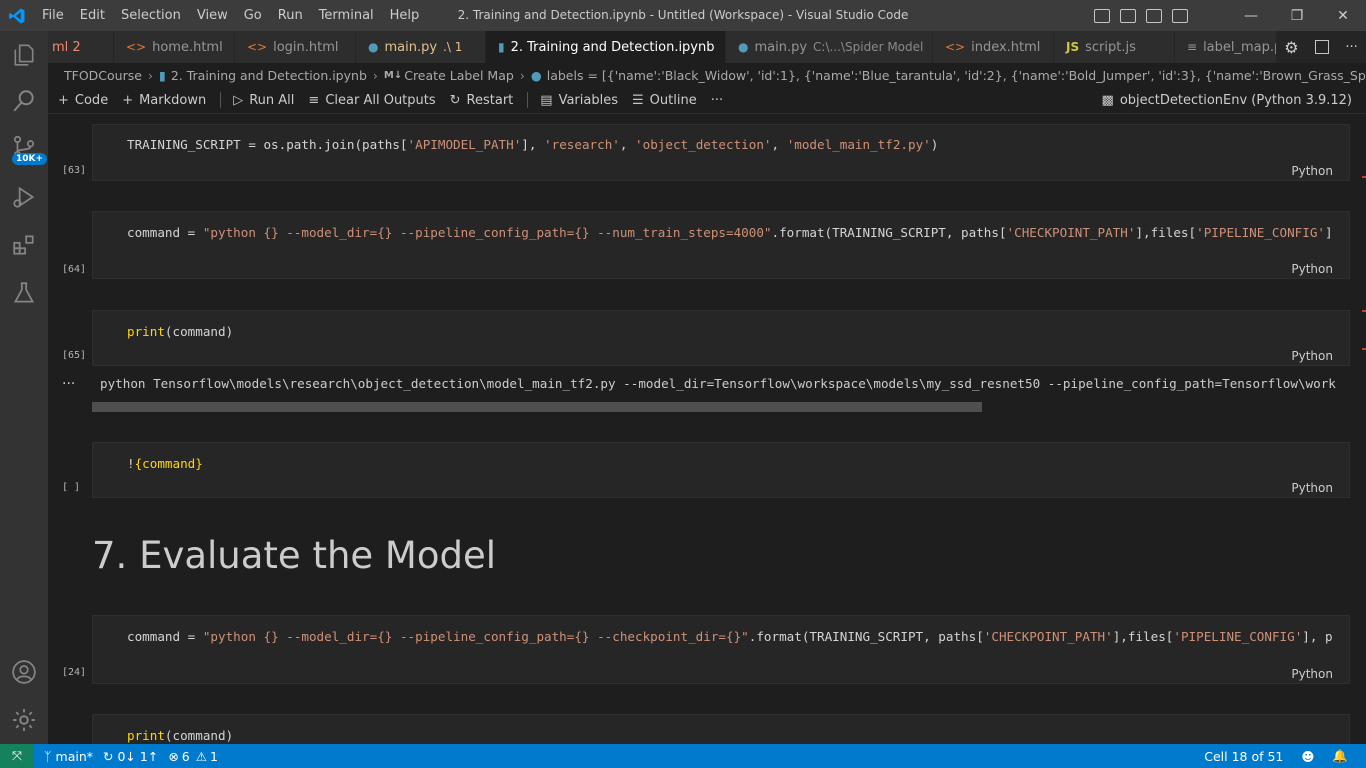 This screenshot has width=1366, height=768. I want to click on sync-status: ↻ 0↓ 1↑, so click(130, 756).